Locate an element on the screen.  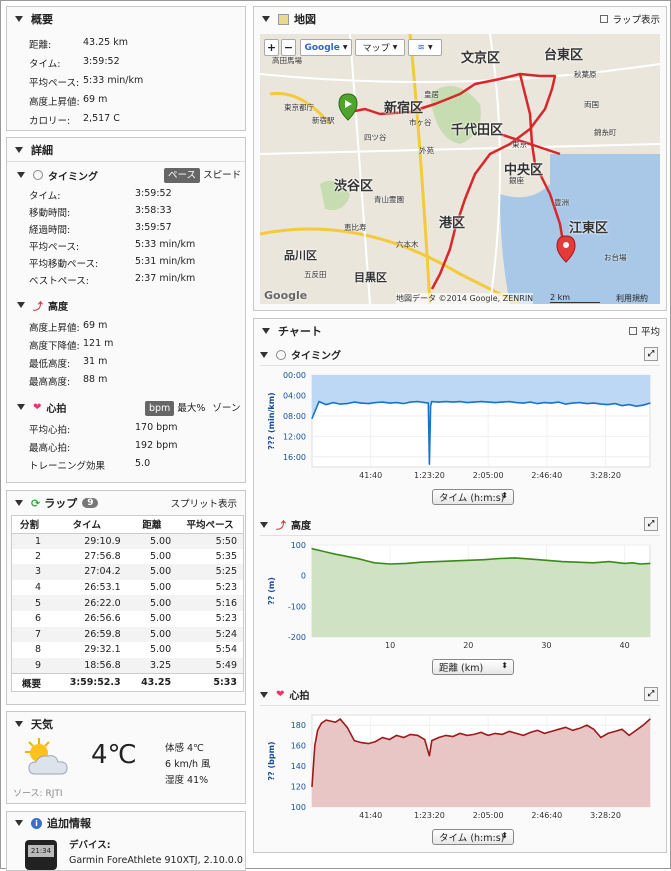
timing-x-selector: タイム (h:m:s) ⬍ is located at coordinates (473, 497).